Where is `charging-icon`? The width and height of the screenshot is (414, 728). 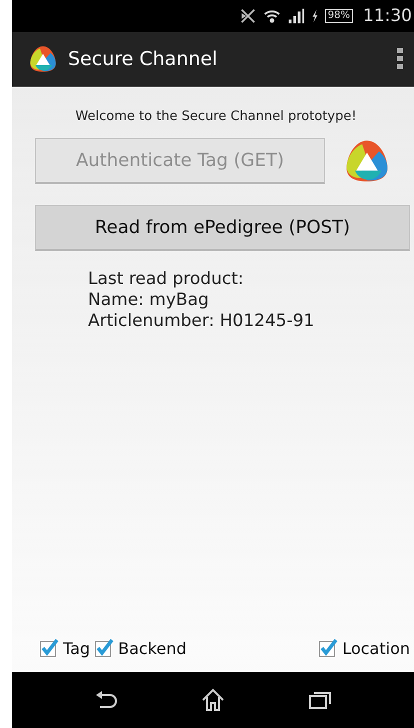
charging-icon is located at coordinates (314, 16).